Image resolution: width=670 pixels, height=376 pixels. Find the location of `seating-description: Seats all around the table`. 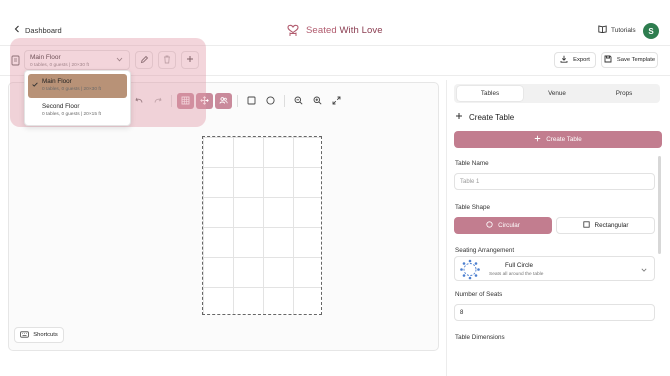

seating-description: Seats all around the table is located at coordinates (516, 274).